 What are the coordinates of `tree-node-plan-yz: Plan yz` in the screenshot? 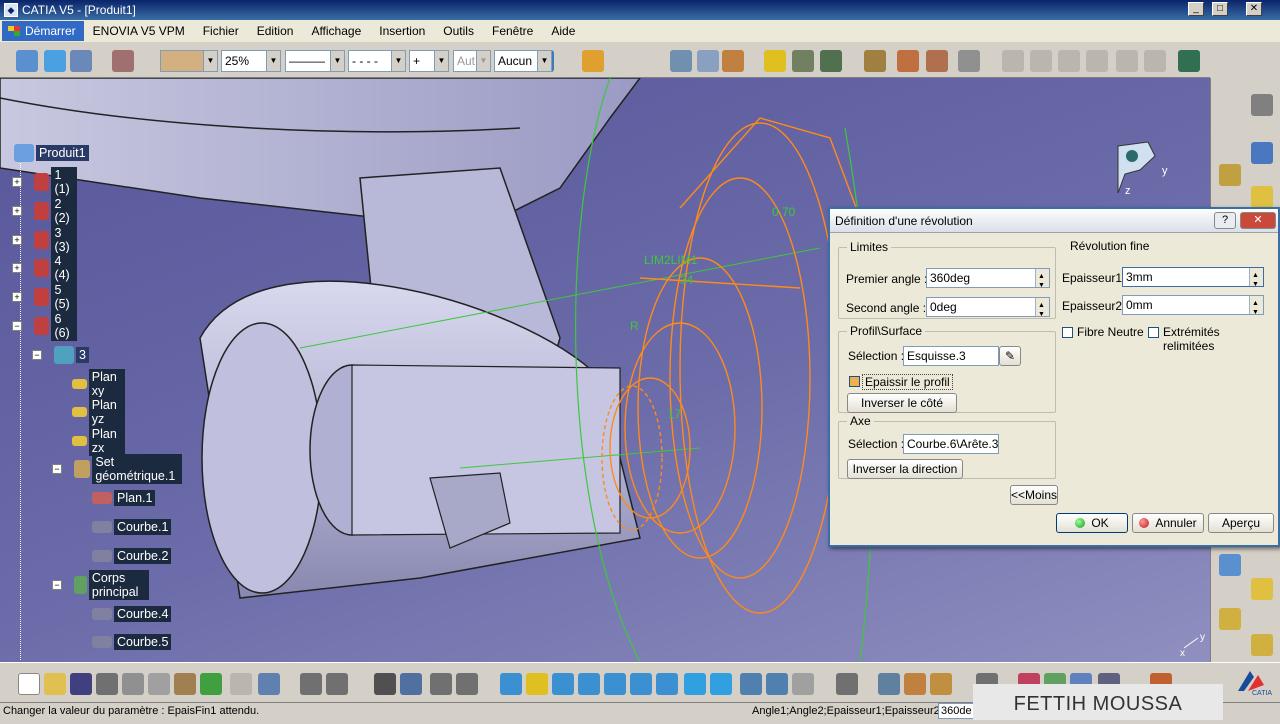 It's located at (99, 412).